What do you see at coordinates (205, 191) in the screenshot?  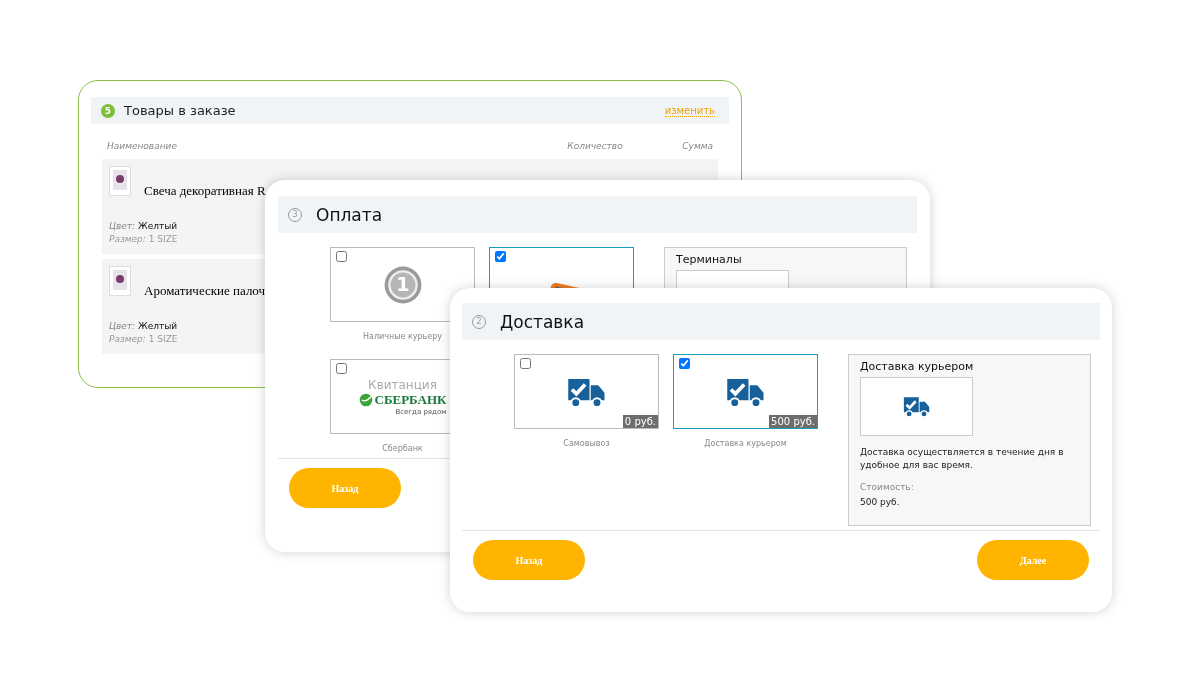 I see `product-name: Свеча декоративная R` at bounding box center [205, 191].